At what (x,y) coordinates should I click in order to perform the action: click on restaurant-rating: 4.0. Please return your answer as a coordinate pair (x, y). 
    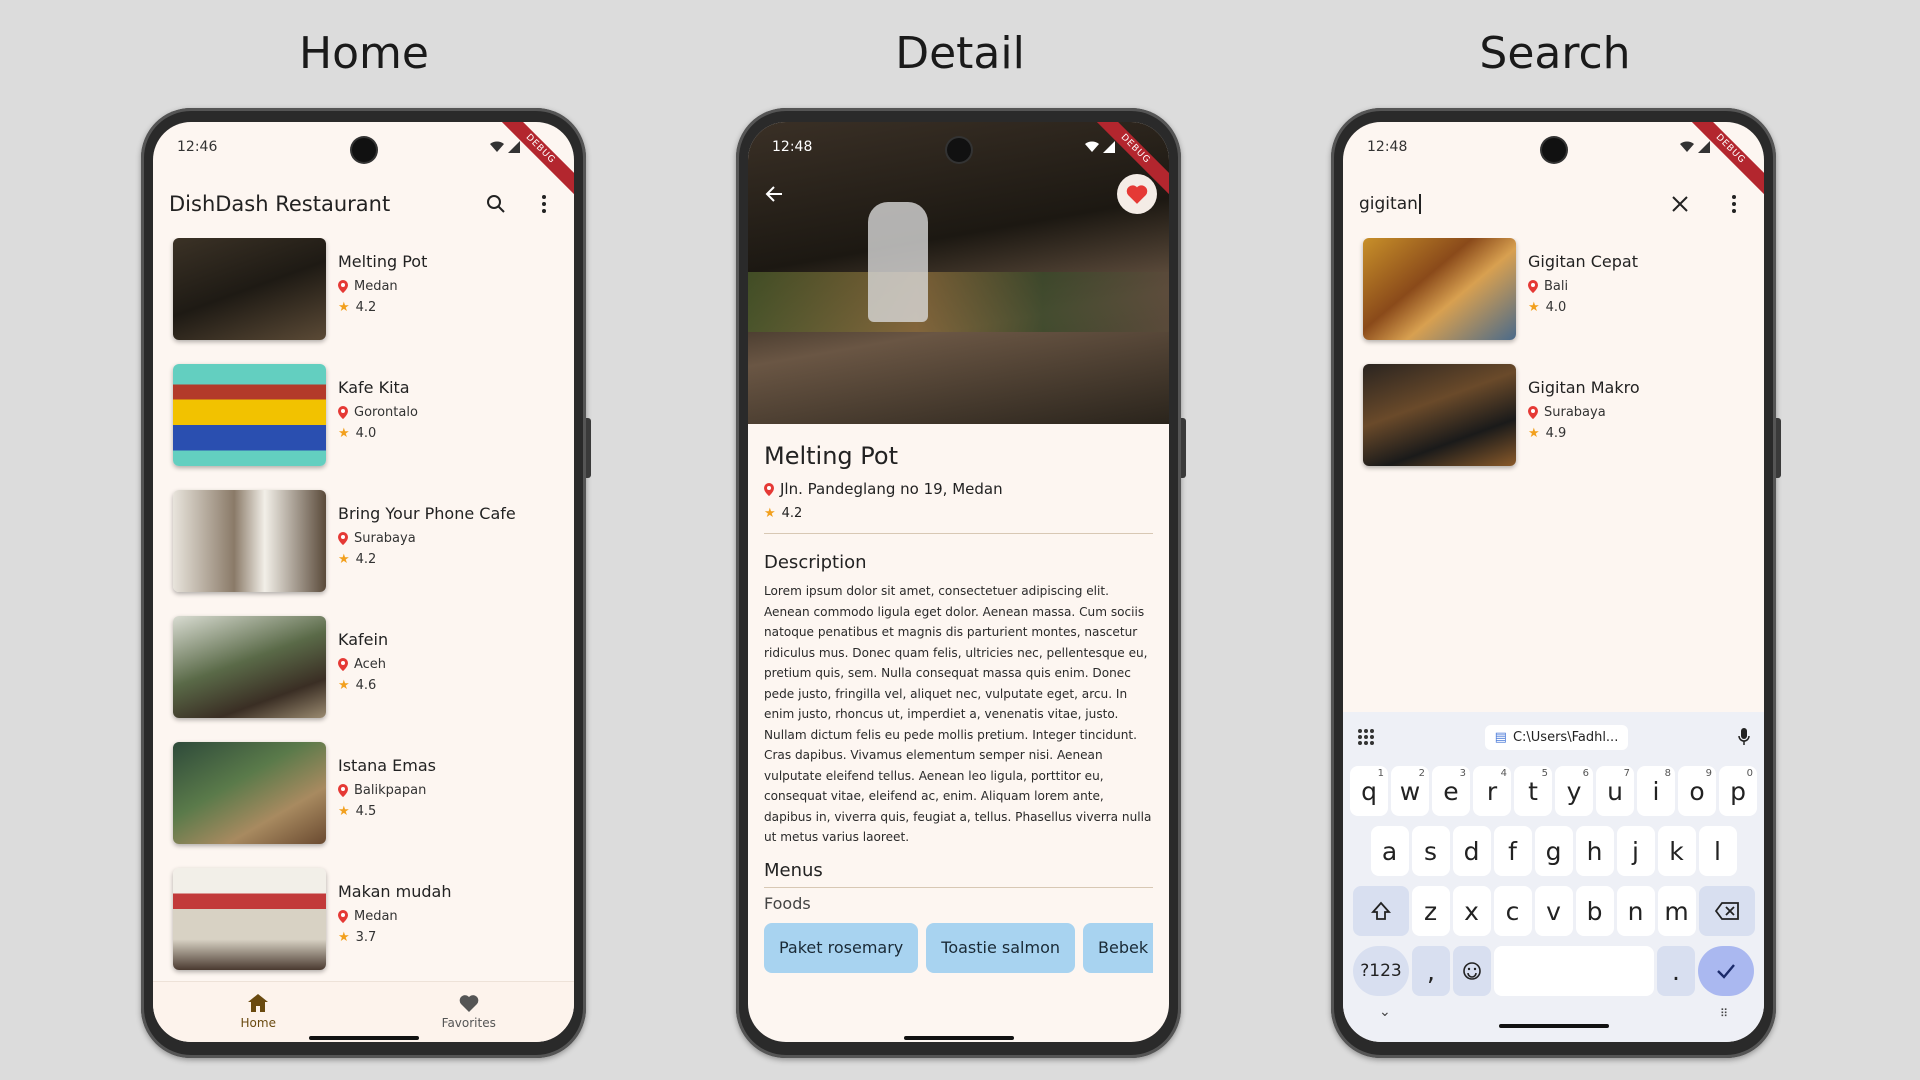
    Looking at the image, I should click on (366, 433).